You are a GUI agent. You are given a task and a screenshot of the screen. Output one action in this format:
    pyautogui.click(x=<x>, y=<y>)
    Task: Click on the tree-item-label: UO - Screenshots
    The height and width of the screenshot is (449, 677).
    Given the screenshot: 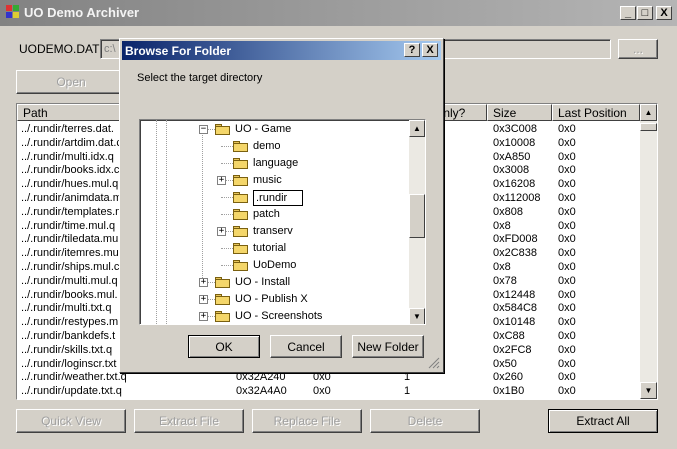 What is the action you would take?
    pyautogui.click(x=278, y=316)
    